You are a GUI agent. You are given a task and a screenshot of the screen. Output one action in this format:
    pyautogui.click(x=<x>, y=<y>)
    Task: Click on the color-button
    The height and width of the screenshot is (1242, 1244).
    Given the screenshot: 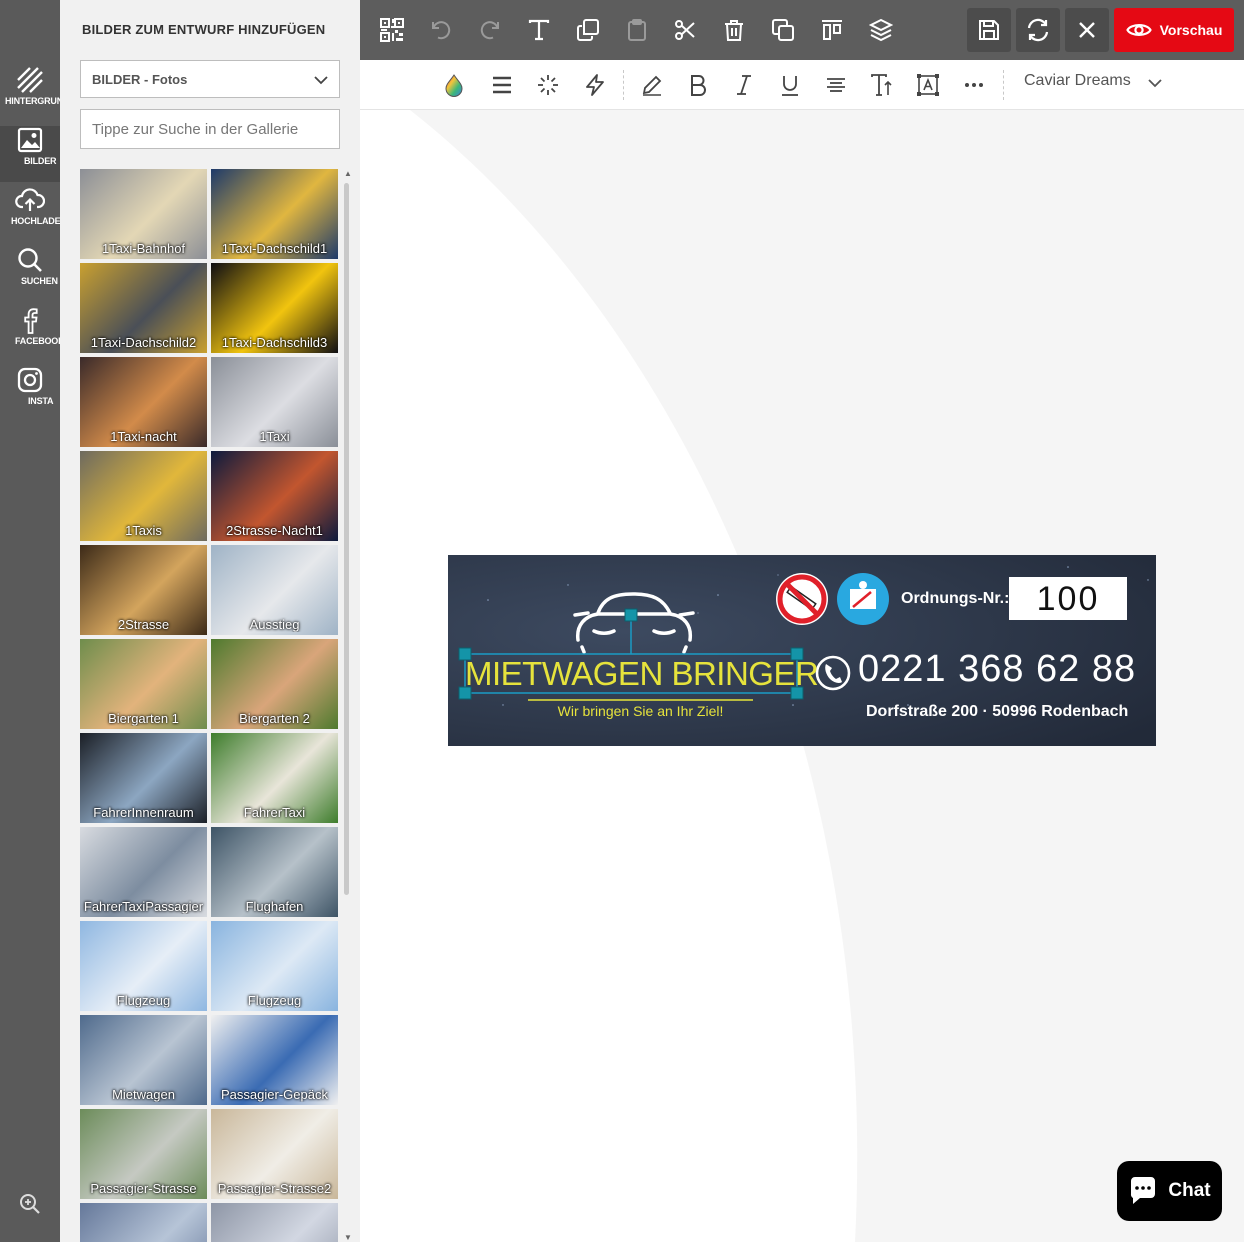 What is the action you would take?
    pyautogui.click(x=454, y=85)
    